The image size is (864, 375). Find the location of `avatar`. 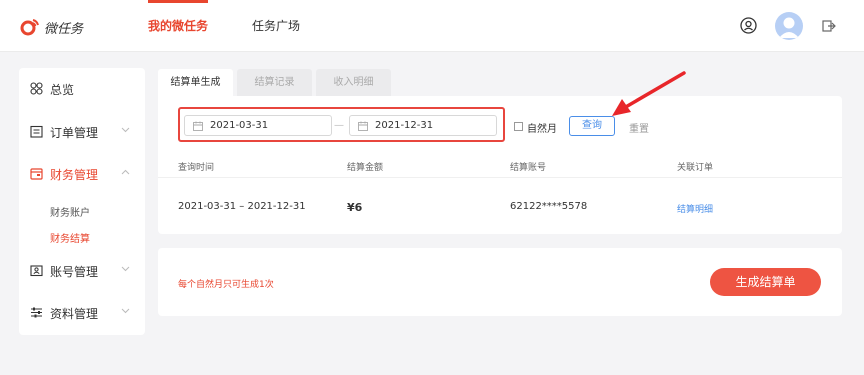

avatar is located at coordinates (789, 26).